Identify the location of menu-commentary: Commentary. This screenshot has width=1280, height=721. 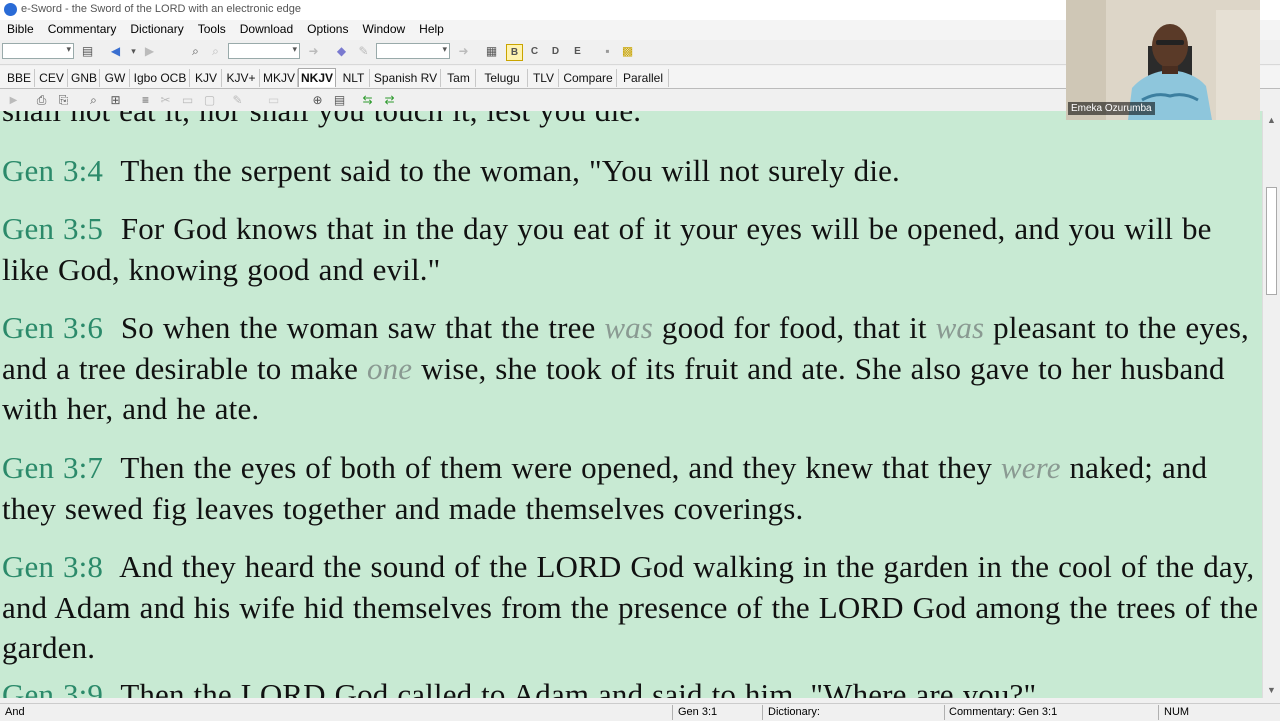
(82, 30).